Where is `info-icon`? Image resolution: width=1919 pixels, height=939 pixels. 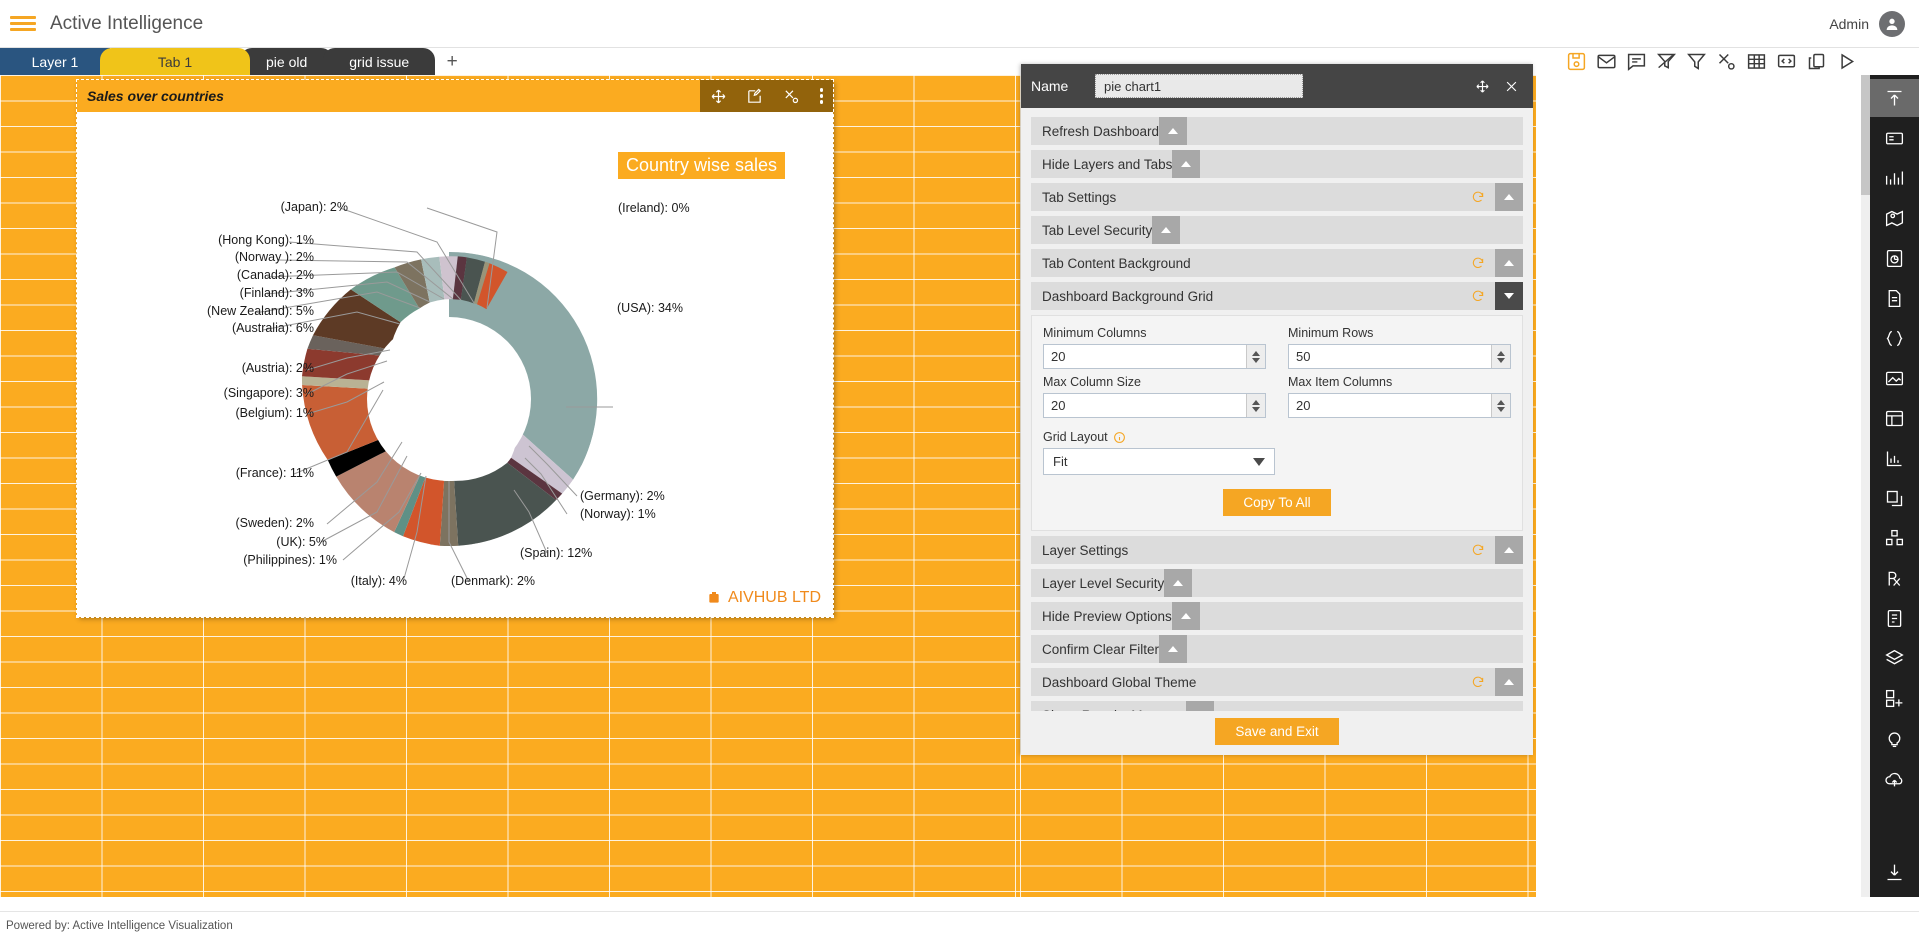 info-icon is located at coordinates (1119, 437).